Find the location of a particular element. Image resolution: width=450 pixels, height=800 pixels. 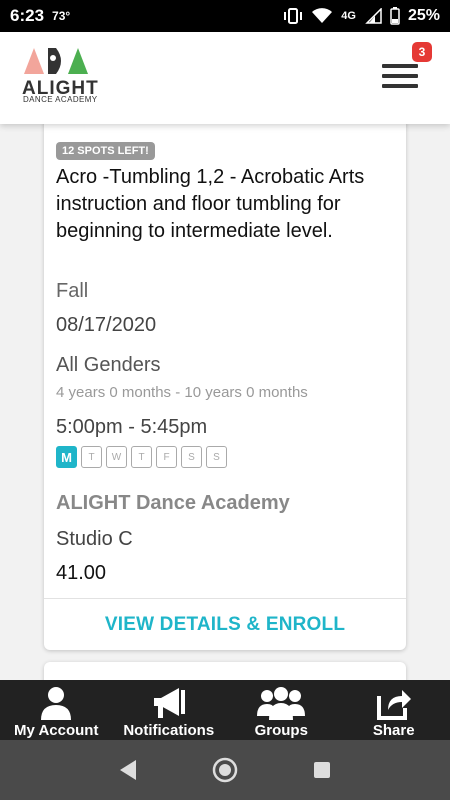

nav-notifications: Notifications is located at coordinates (169, 710).